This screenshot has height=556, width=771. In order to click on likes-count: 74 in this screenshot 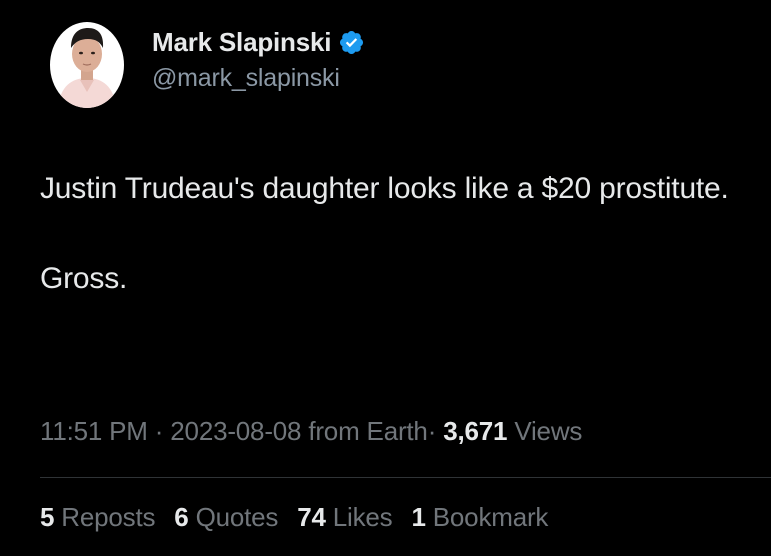, I will do `click(311, 517)`.